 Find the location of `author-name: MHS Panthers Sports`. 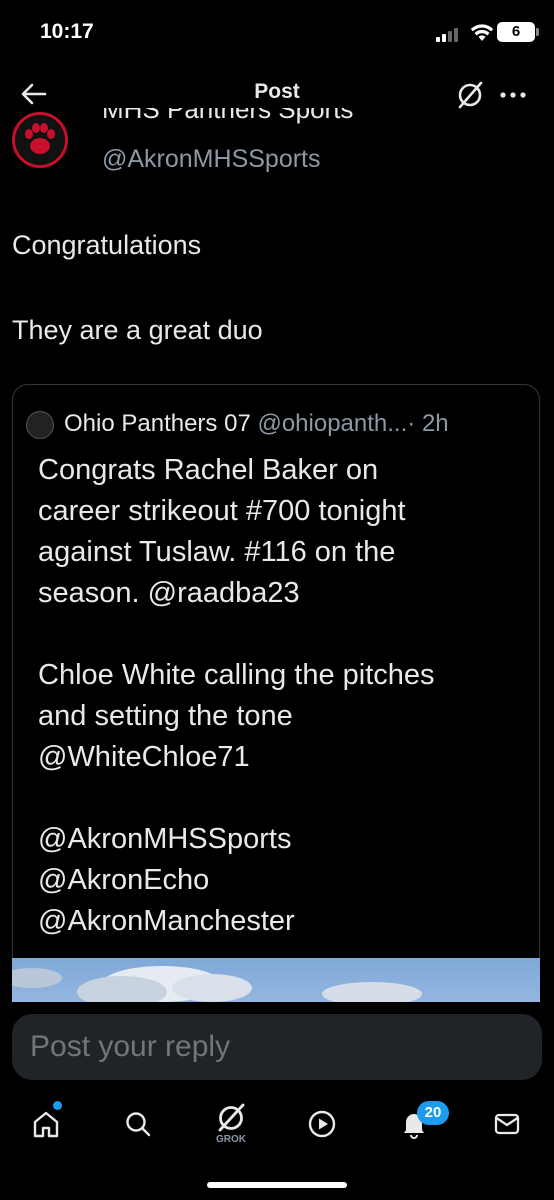

author-name: MHS Panthers Sports is located at coordinates (227, 119).